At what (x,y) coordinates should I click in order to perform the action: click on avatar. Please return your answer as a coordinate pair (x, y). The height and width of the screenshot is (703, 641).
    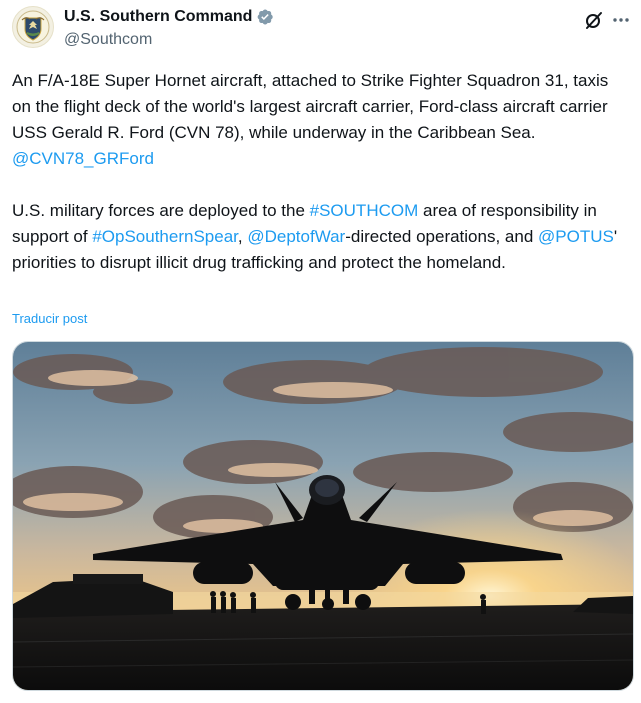
    Looking at the image, I should click on (33, 27).